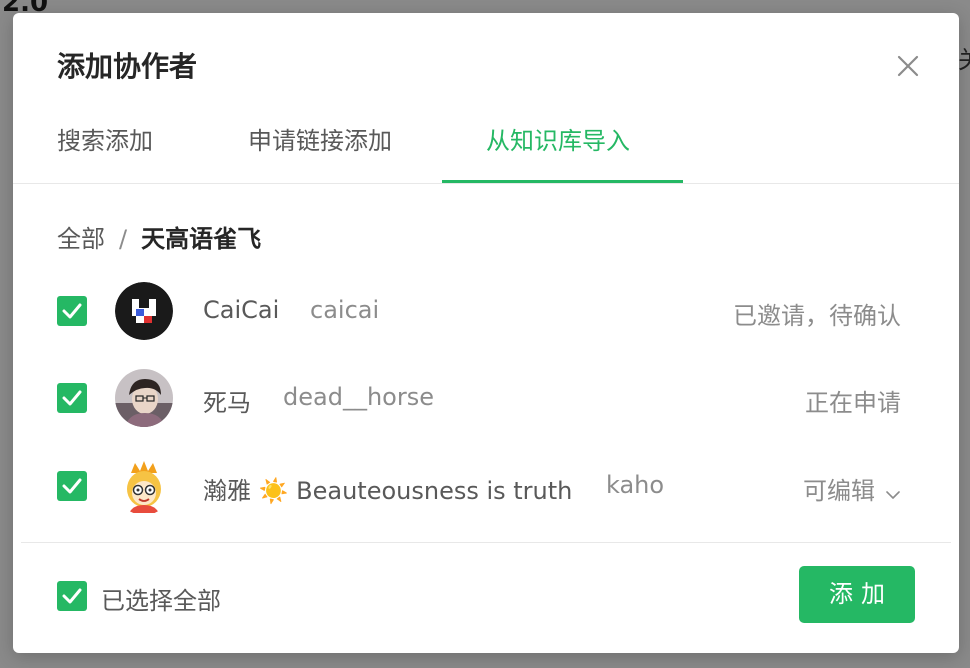 This screenshot has width=970, height=668. I want to click on member-username: caicai, so click(345, 310).